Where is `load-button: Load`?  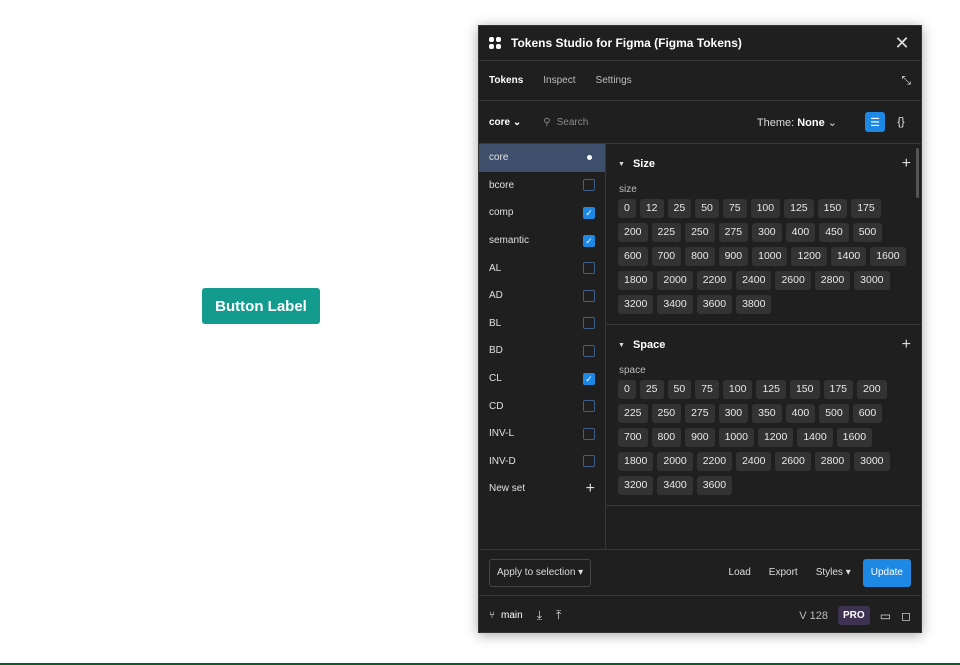
load-button: Load is located at coordinates (740, 572).